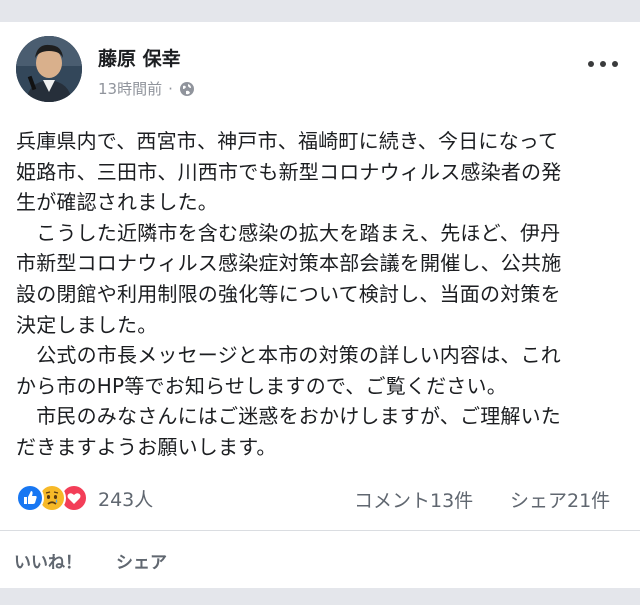 This screenshot has width=640, height=605. I want to click on feed-gap-top, so click(320, 11).